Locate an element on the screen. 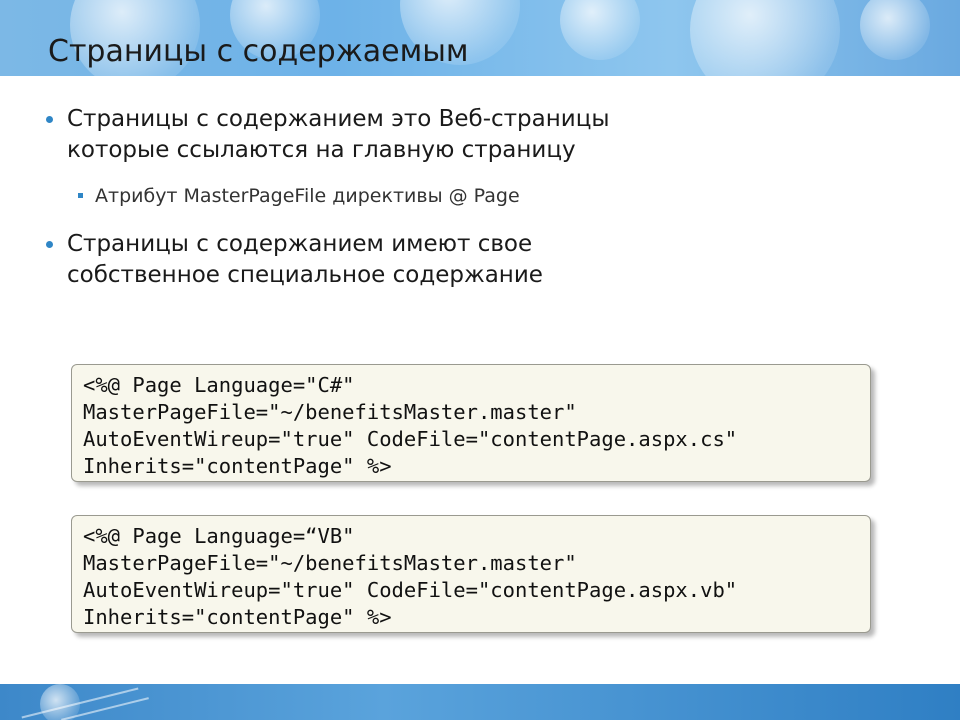 The height and width of the screenshot is (720, 960). bullet-text-line: которые ссылаются на главную страницу is located at coordinates (321, 150).